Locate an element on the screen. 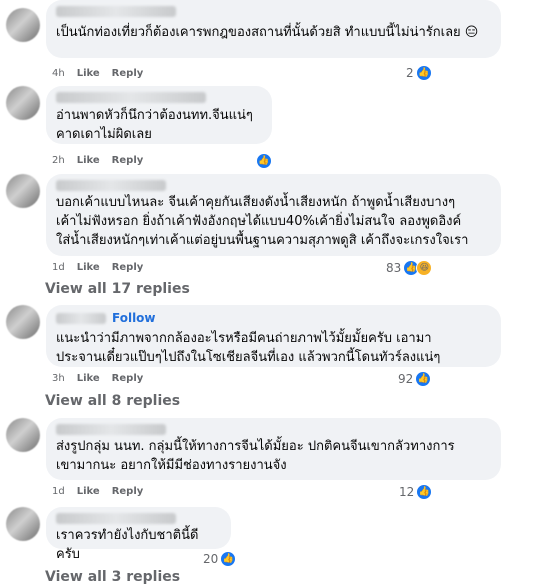 The height and width of the screenshot is (585, 533). comment-time: 4h is located at coordinates (58, 73).